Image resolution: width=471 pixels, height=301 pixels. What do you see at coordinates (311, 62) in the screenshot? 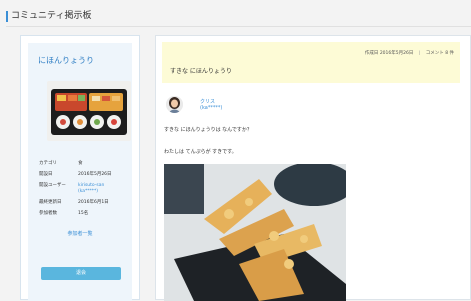
I see `post-header: 作成日 2016年5月26日 | コメント 8 件 すきな にほんりょうり` at bounding box center [311, 62].